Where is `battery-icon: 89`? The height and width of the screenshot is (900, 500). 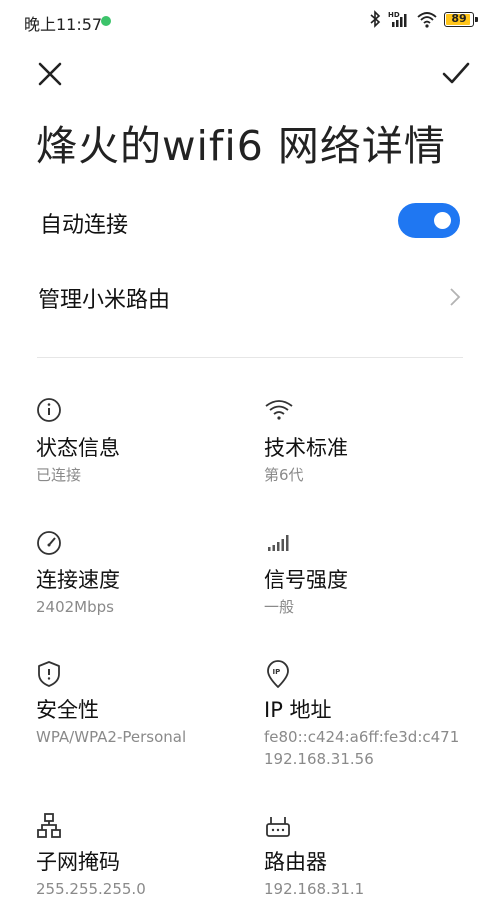 battery-icon: 89 is located at coordinates (461, 19).